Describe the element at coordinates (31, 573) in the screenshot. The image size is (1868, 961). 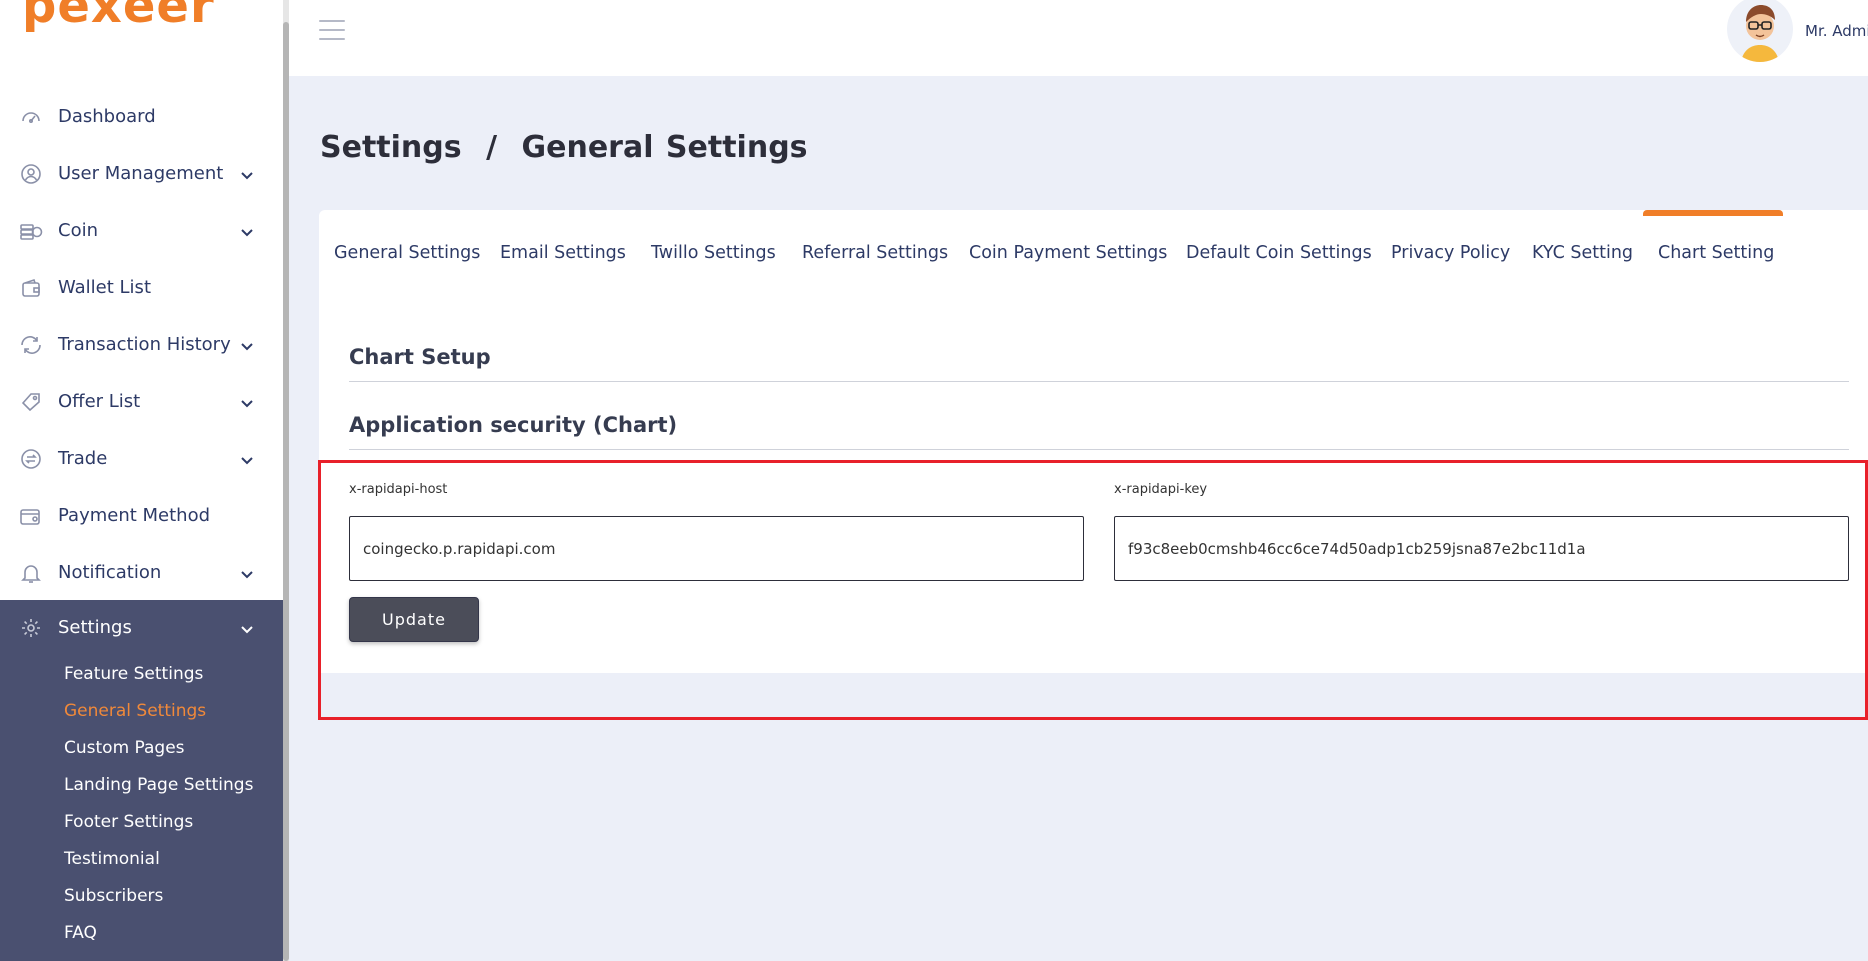
I see `bell-icon` at that location.